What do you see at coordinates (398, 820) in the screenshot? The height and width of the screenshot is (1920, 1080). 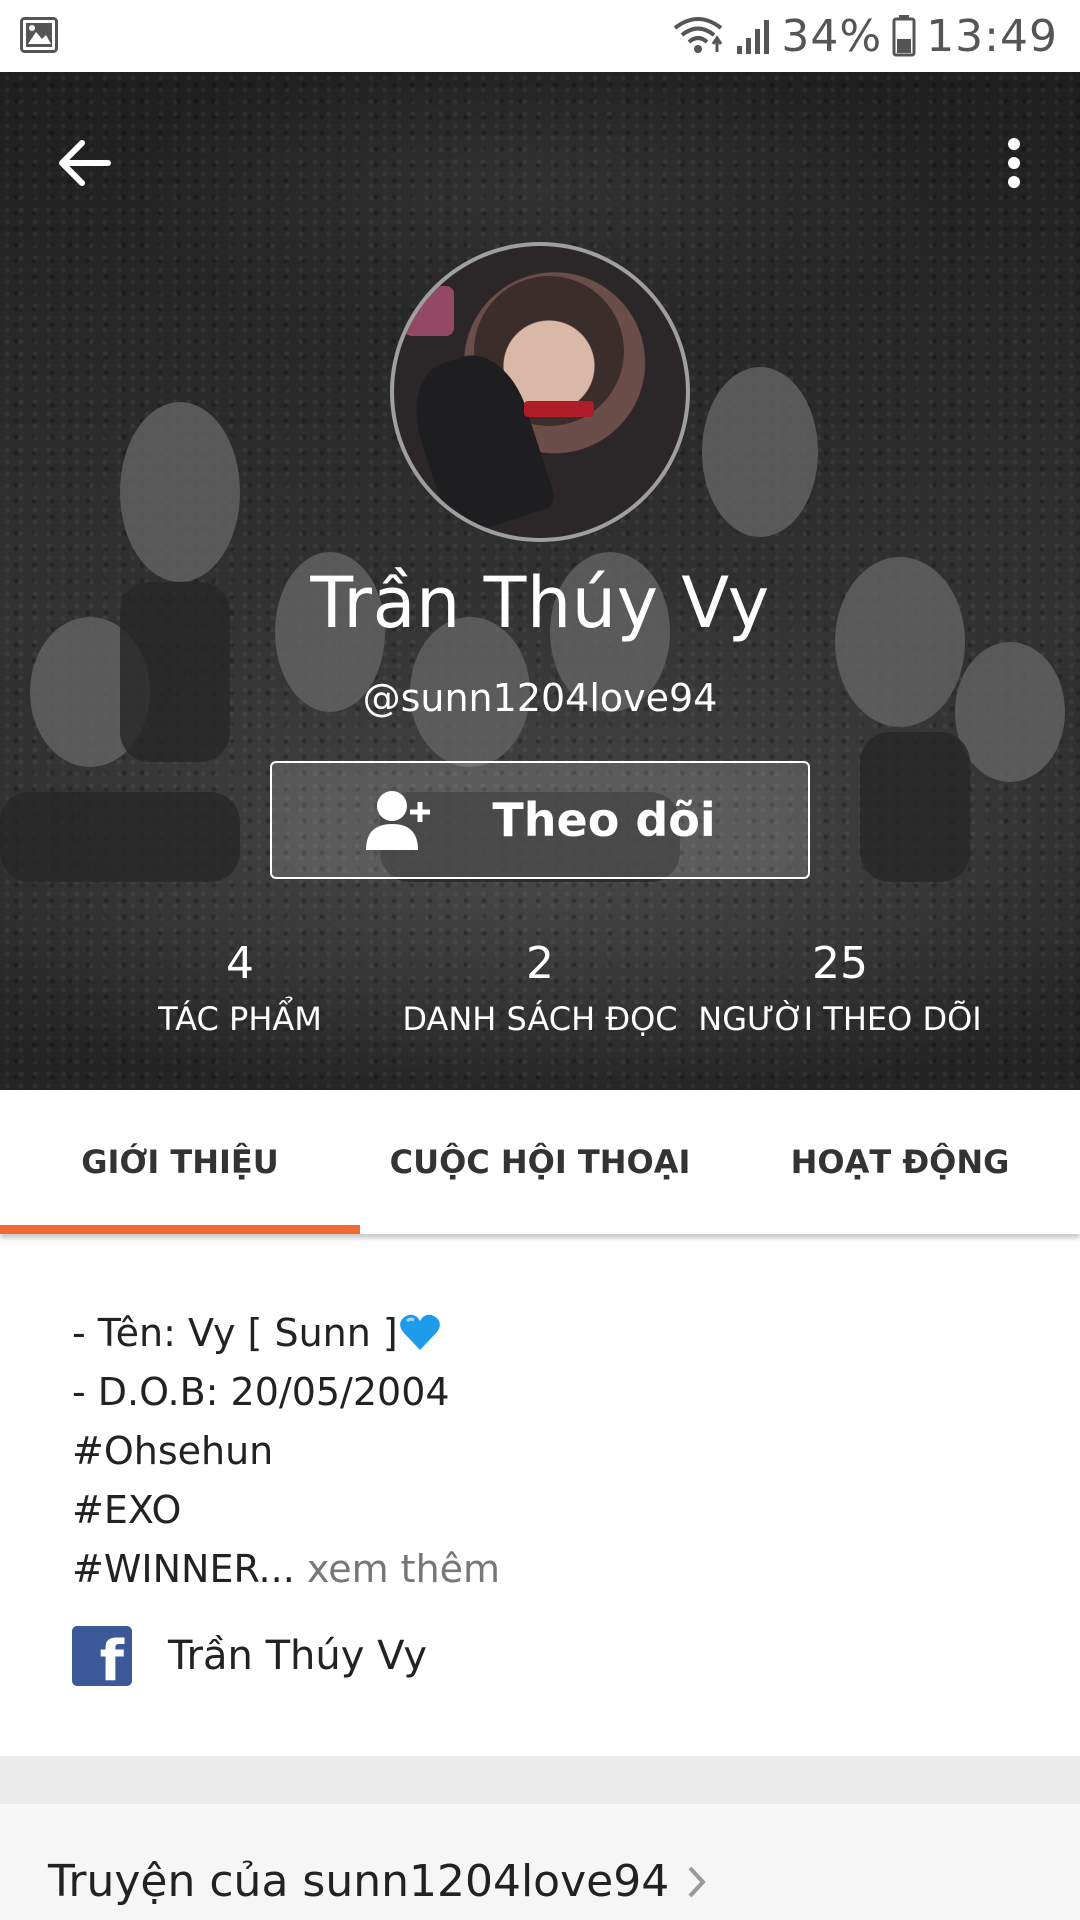 I see `add-user-icon` at bounding box center [398, 820].